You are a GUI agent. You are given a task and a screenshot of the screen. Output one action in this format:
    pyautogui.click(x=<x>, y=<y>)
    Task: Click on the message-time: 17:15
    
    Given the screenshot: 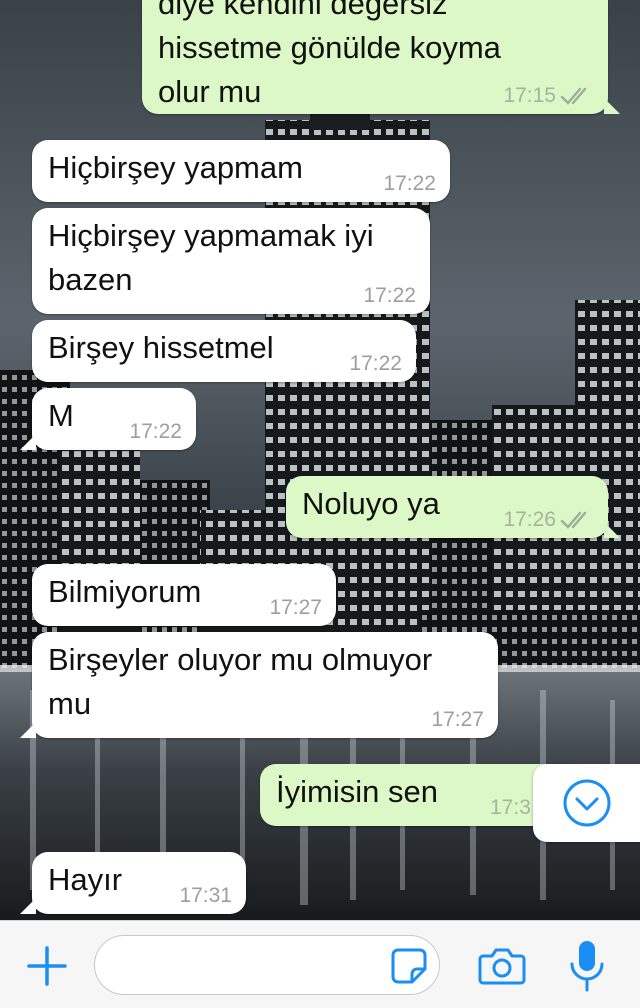 What is the action you would take?
    pyautogui.click(x=529, y=95)
    